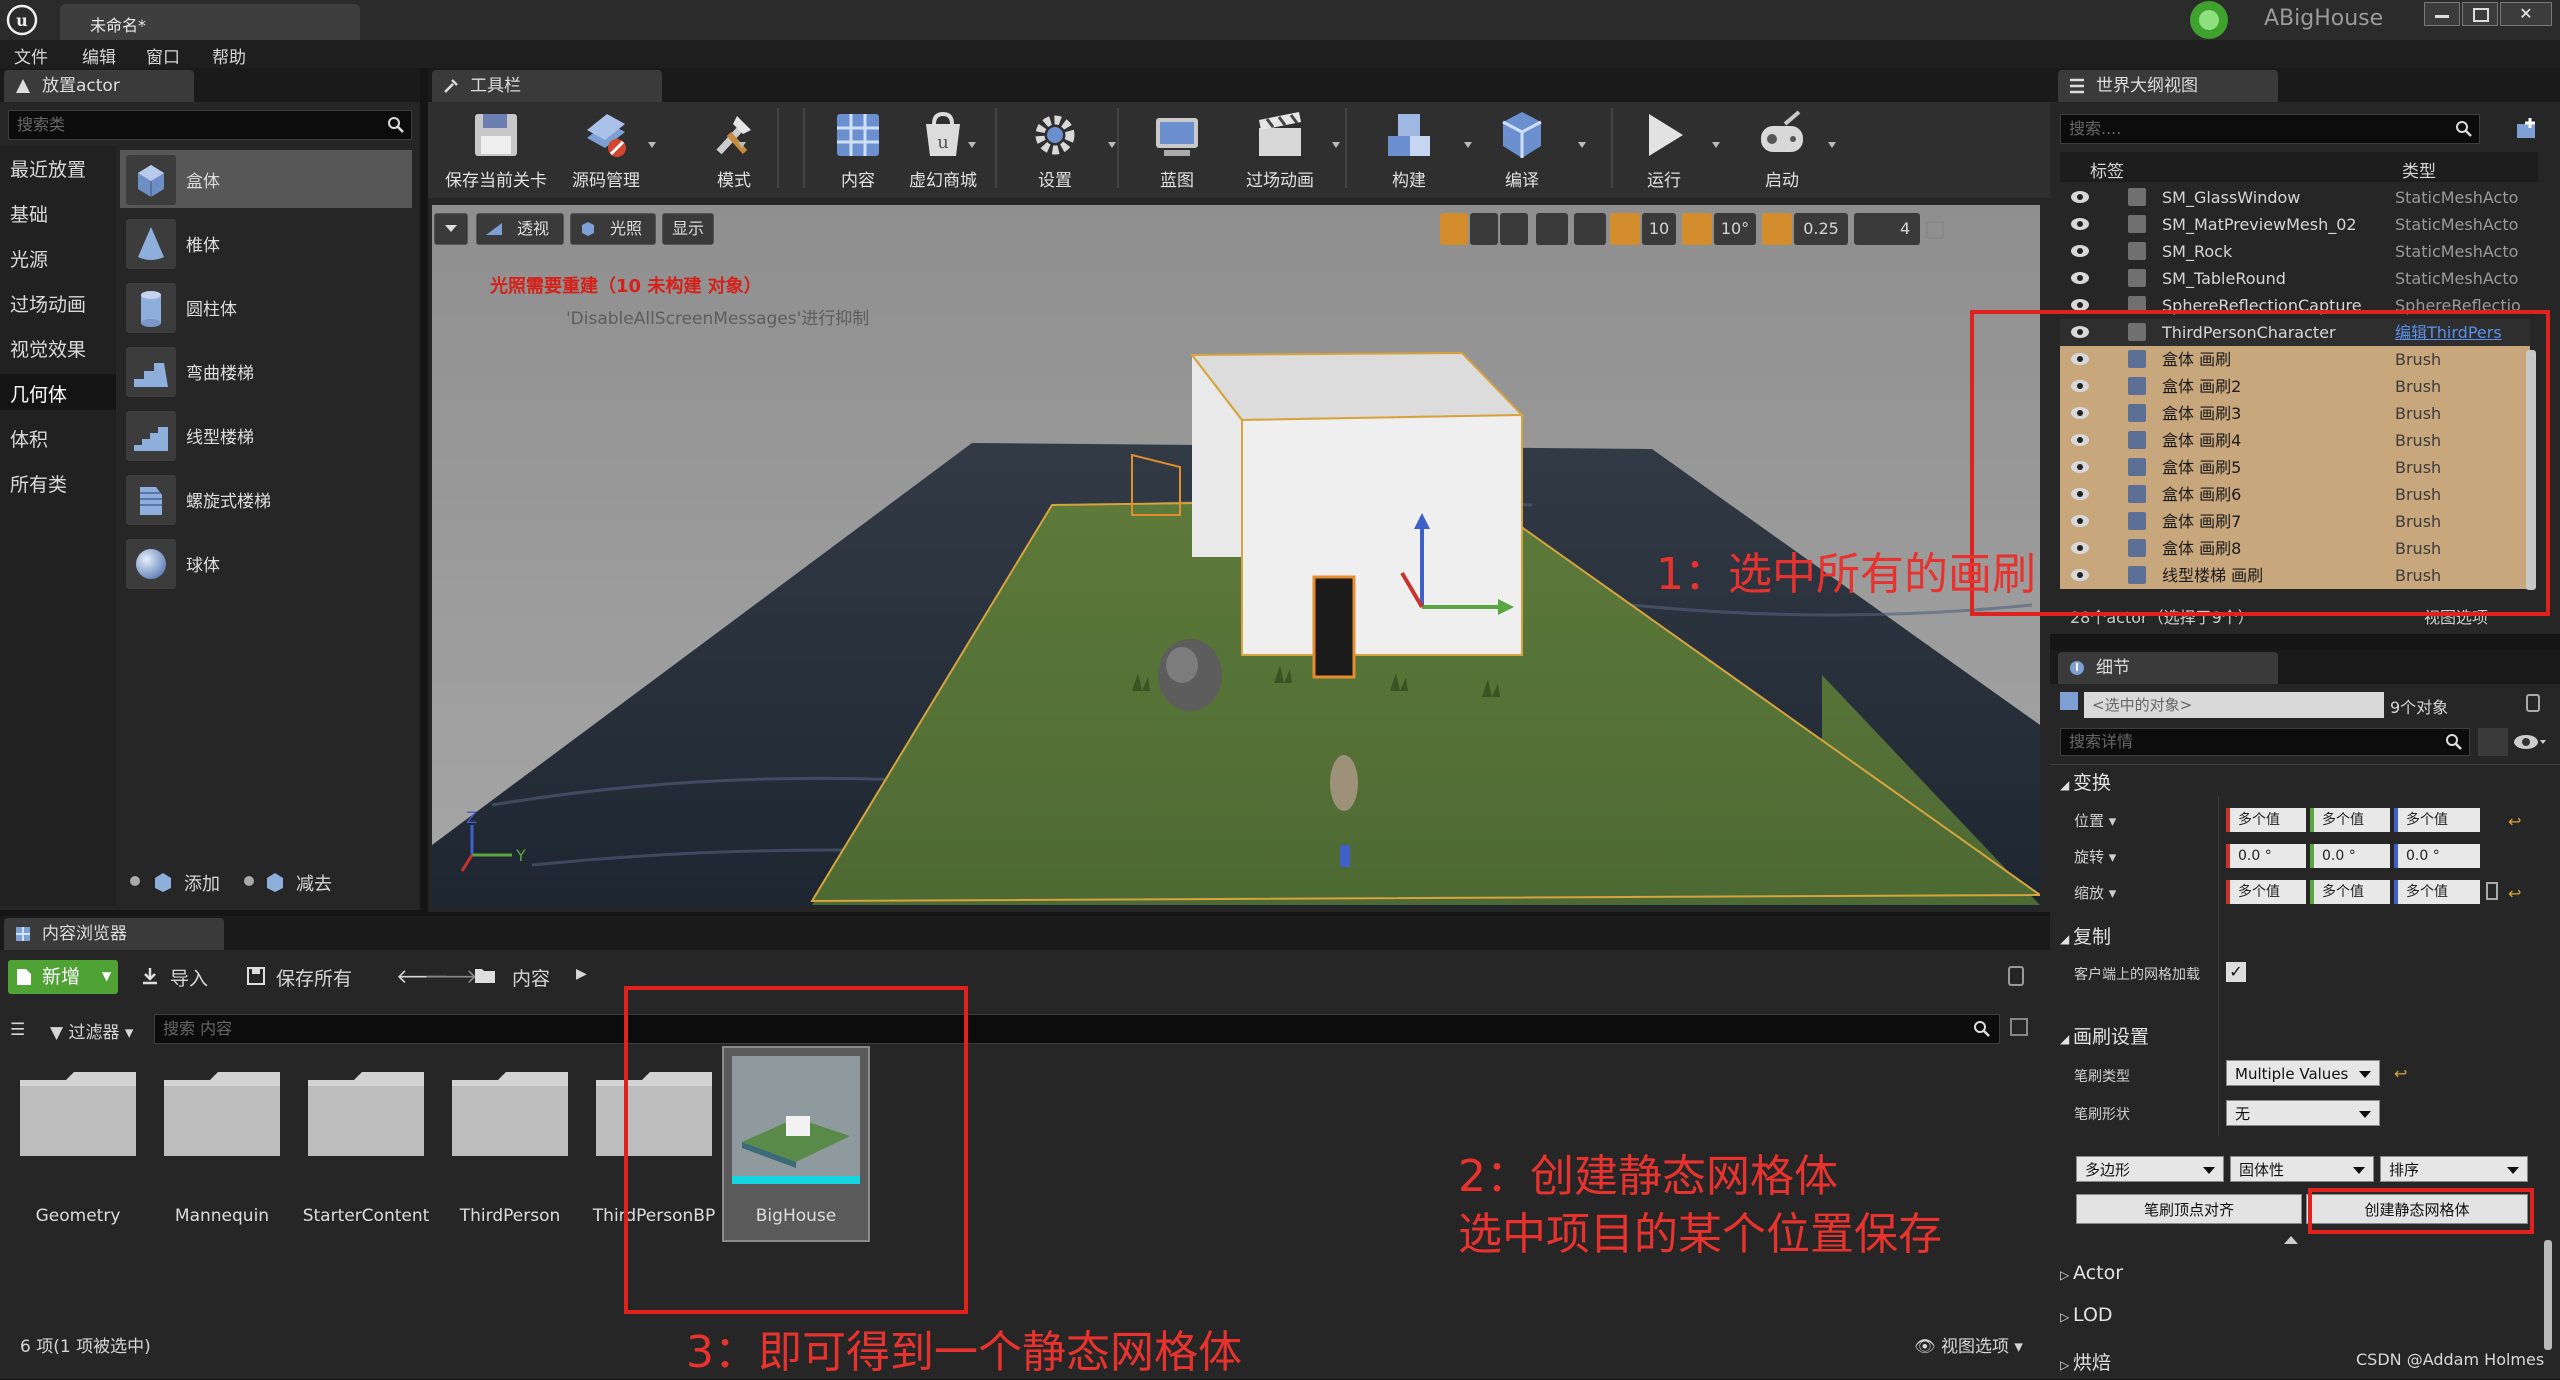 The height and width of the screenshot is (1380, 2560). What do you see at coordinates (1968, 1344) in the screenshot?
I see `content-view-options: 👁 视图选项 ▾` at bounding box center [1968, 1344].